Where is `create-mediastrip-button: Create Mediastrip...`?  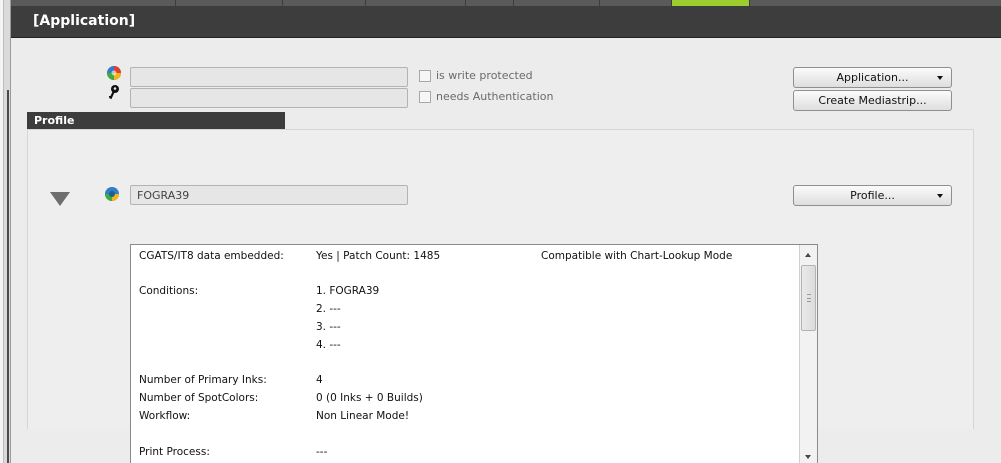
create-mediastrip-button: Create Mediastrip... is located at coordinates (872, 100).